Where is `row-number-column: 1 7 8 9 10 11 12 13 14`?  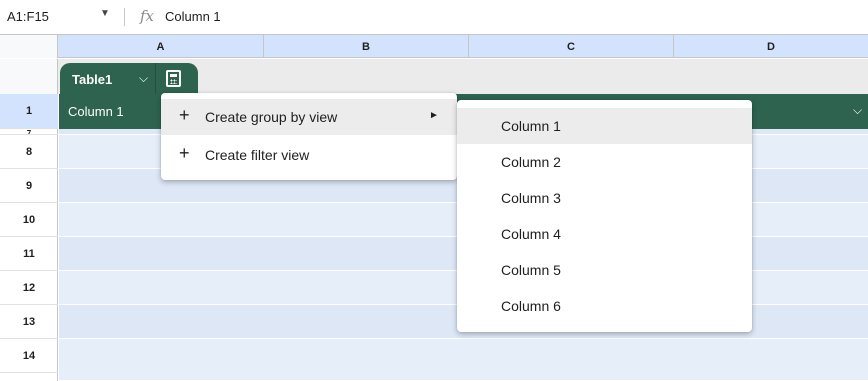
row-number-column: 1 7 8 9 10 11 12 13 14 is located at coordinates (29, 237).